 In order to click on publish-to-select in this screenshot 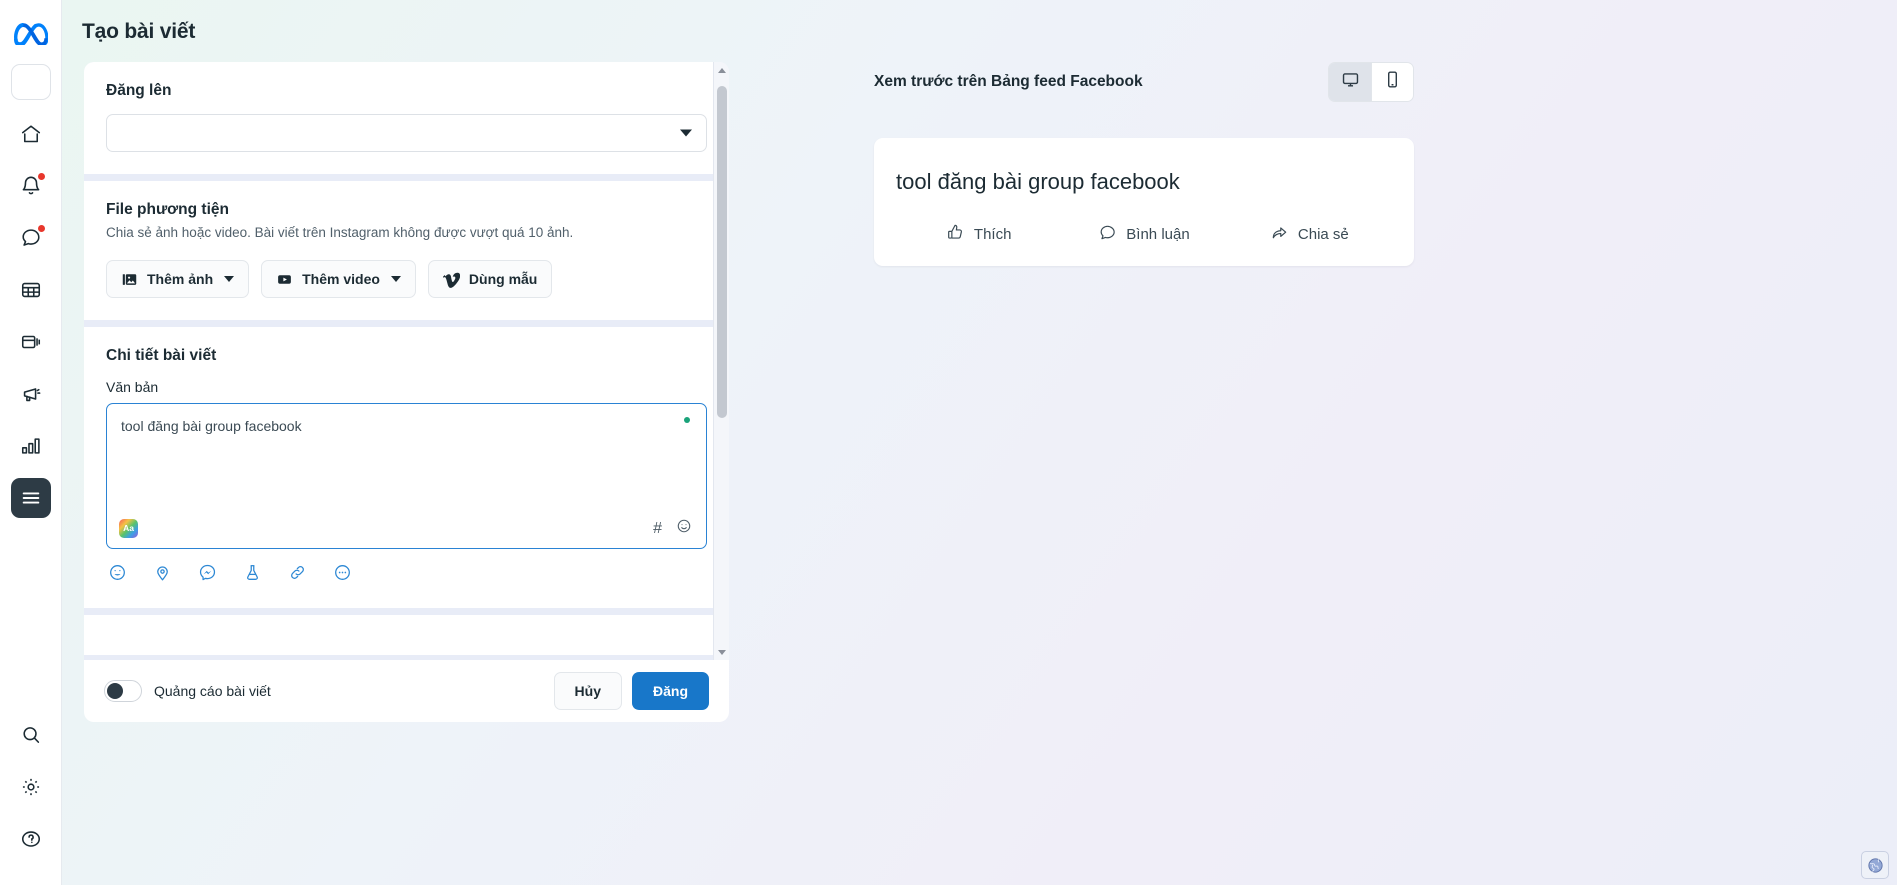, I will do `click(406, 133)`.